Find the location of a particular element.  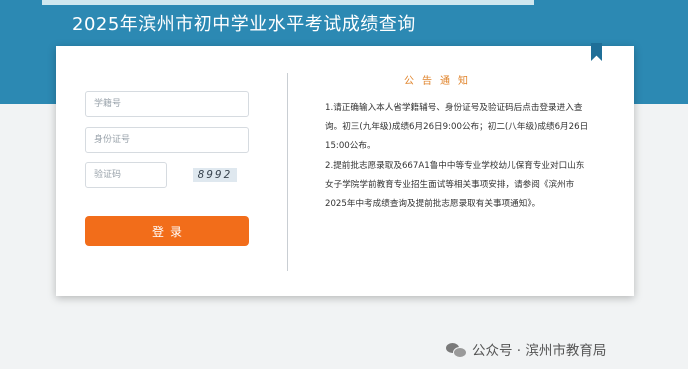

id-card-input is located at coordinates (167, 140).